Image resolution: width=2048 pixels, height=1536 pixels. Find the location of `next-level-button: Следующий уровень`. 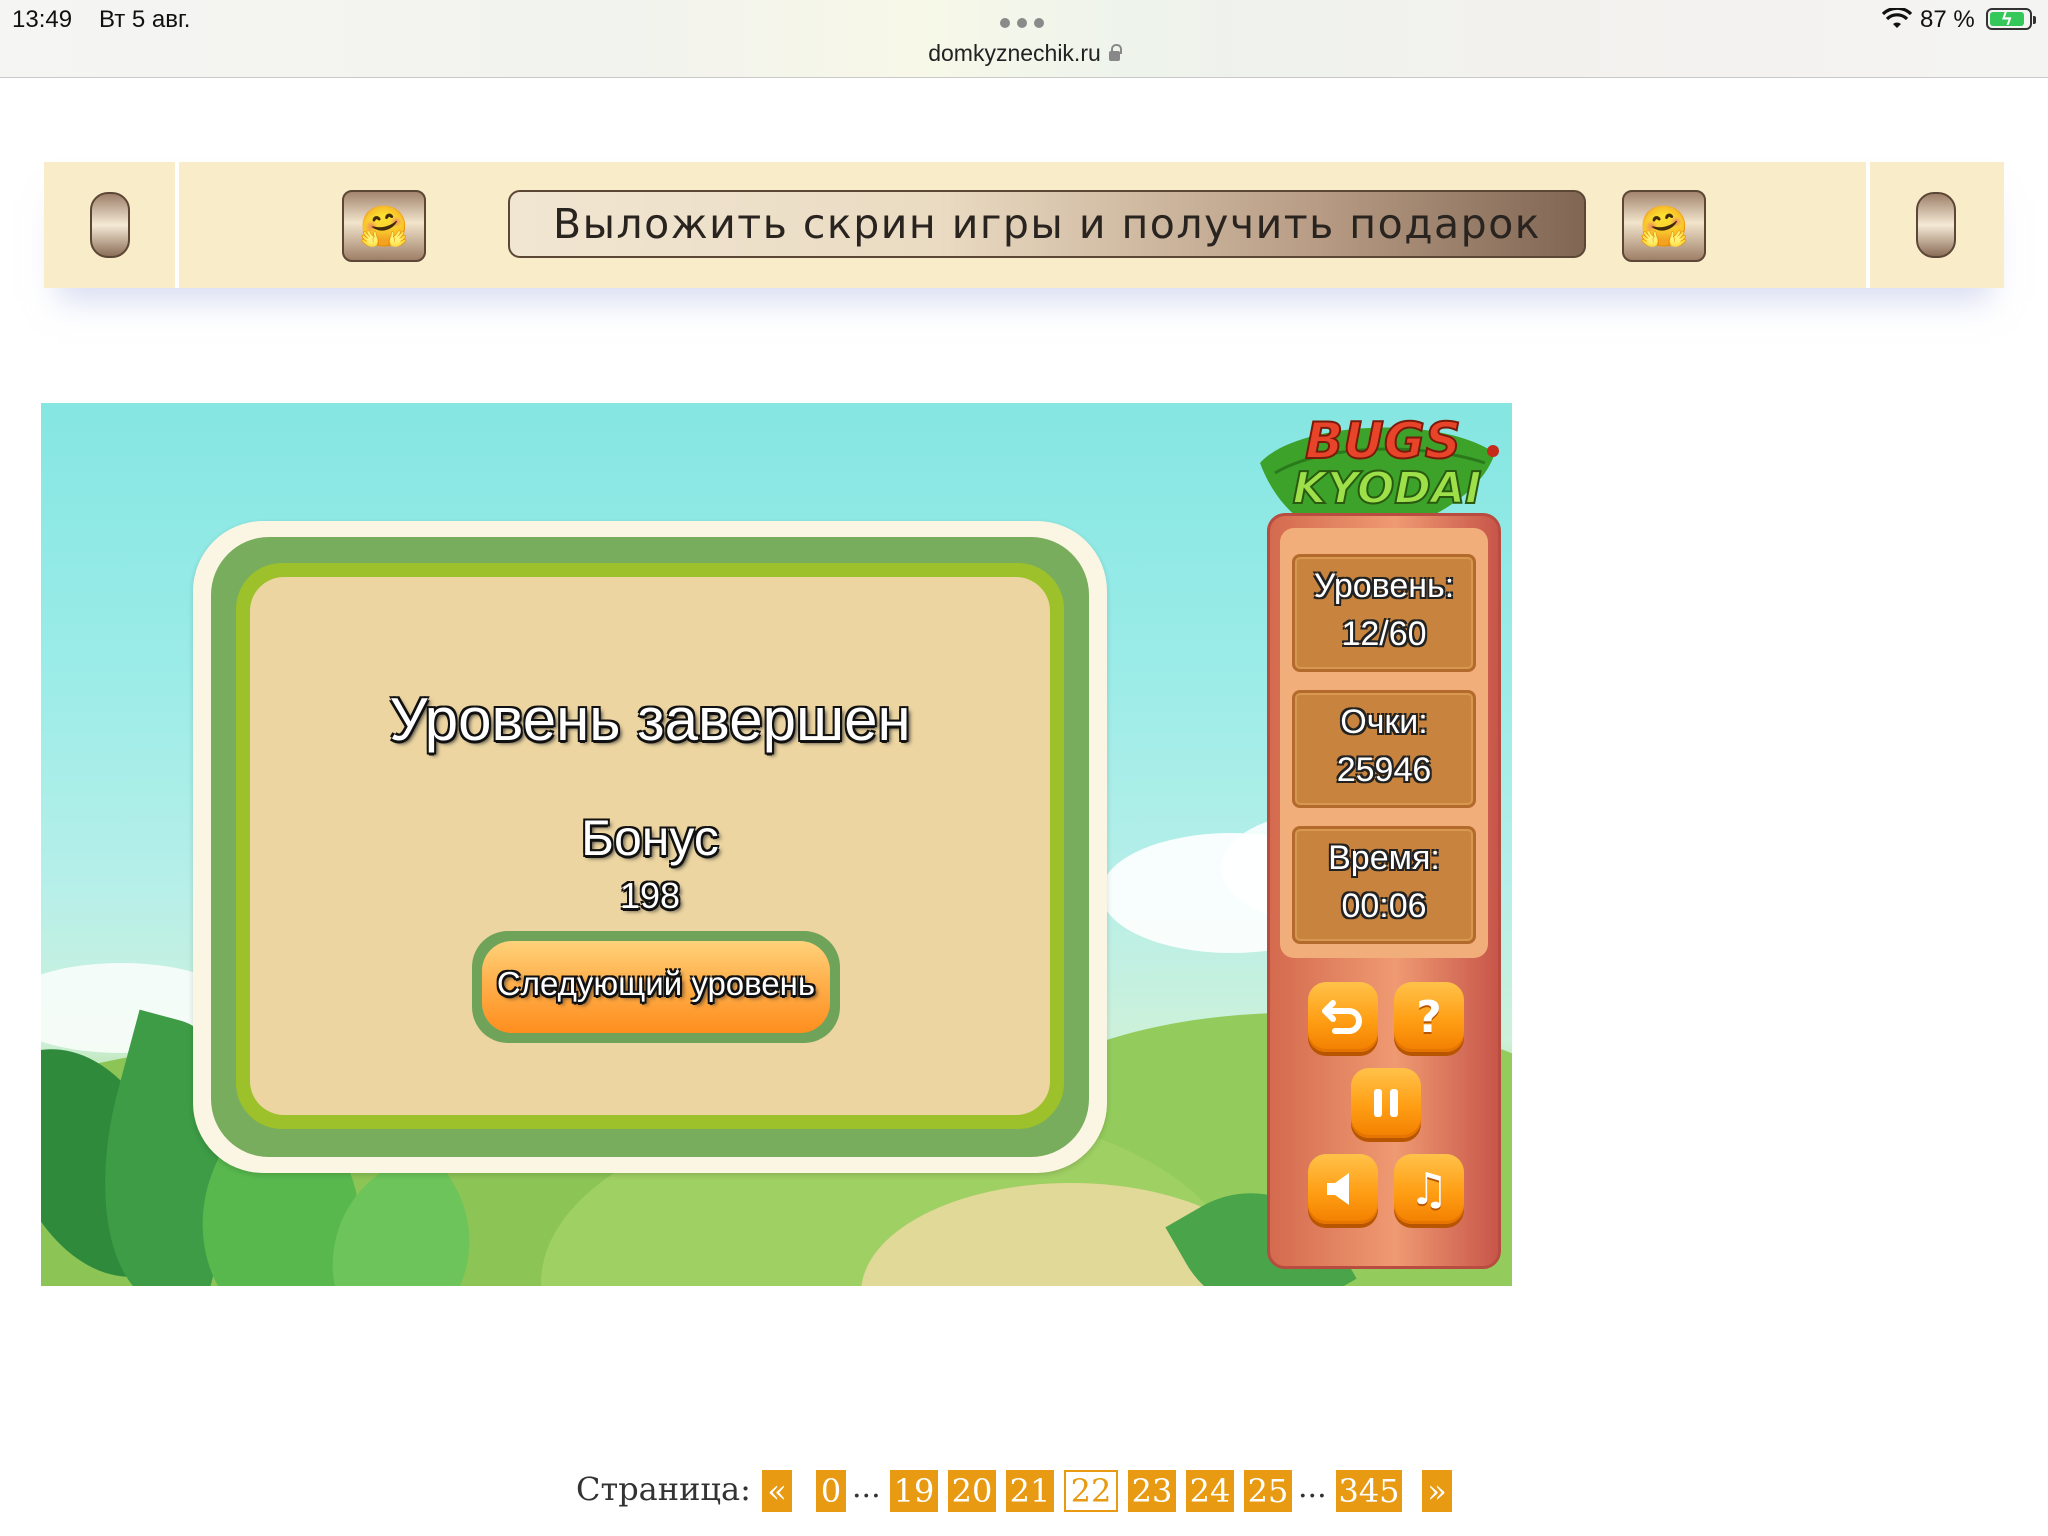

next-level-button: Следующий уровень is located at coordinates (656, 987).